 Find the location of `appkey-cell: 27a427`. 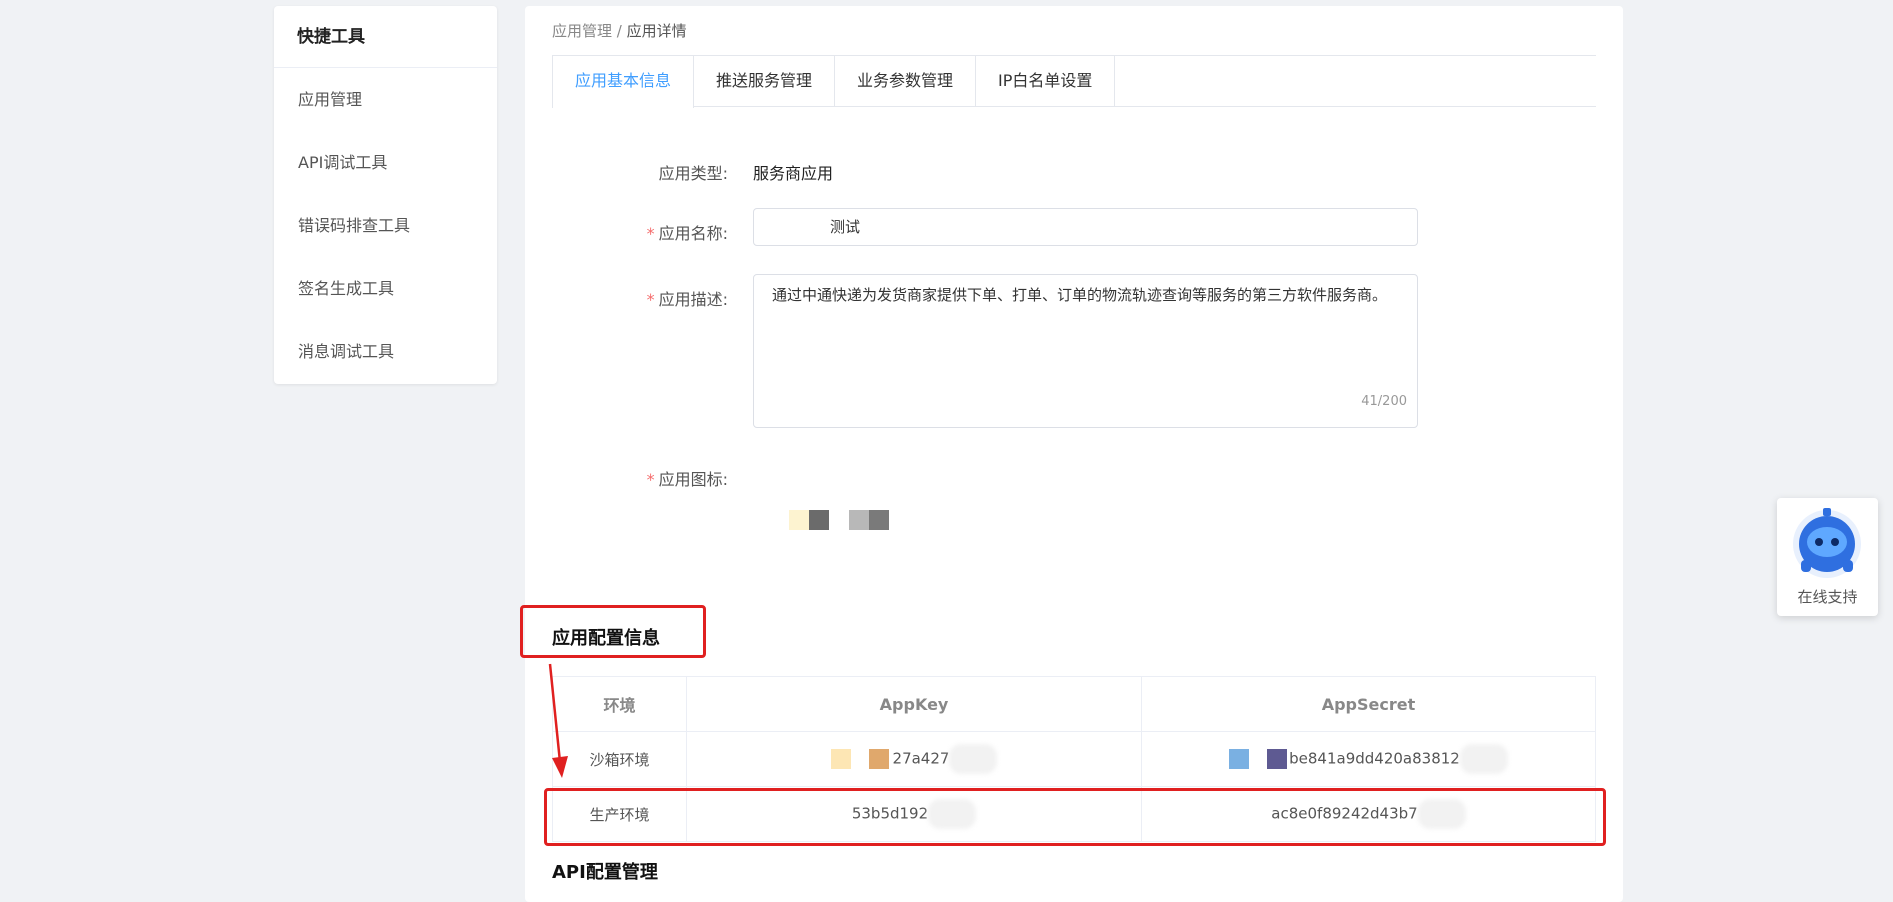

appkey-cell: 27a427 is located at coordinates (914, 759).